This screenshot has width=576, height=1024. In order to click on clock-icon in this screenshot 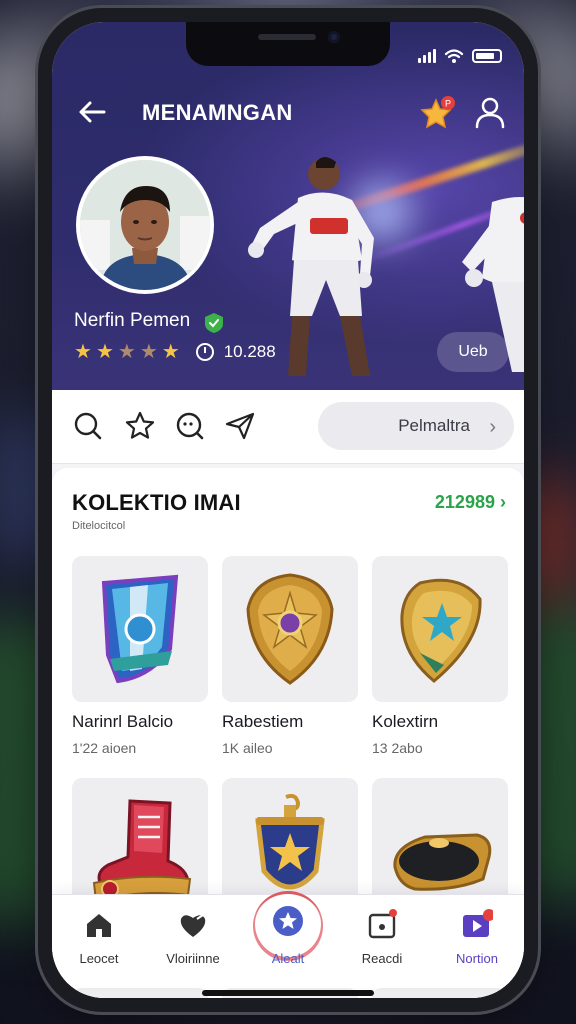, I will do `click(204, 352)`.